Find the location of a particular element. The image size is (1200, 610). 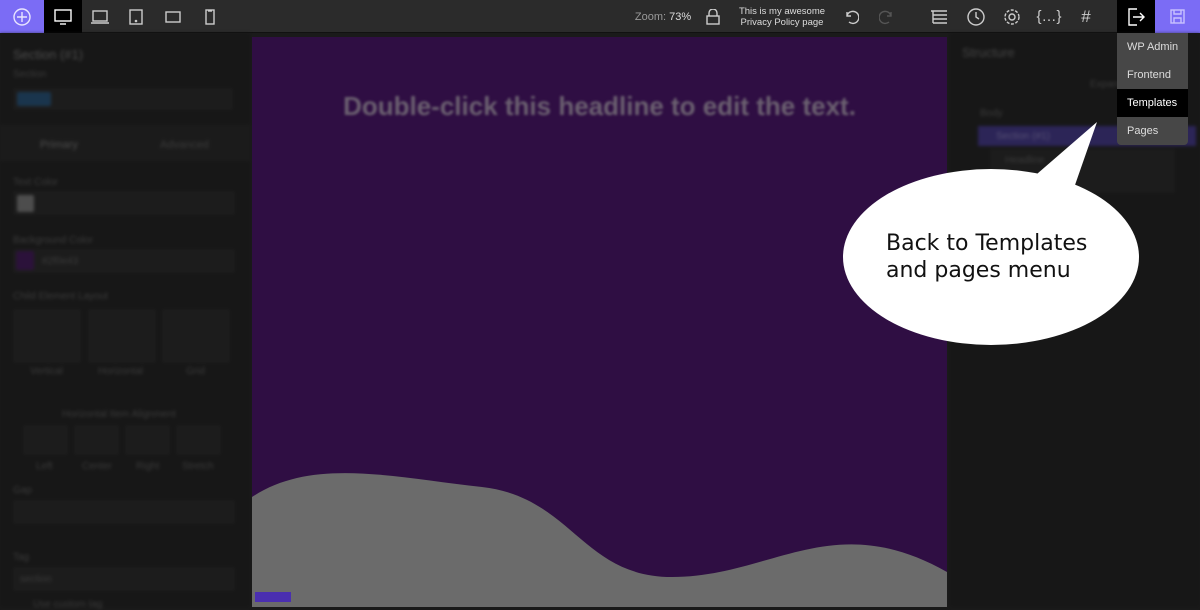

tab-primary: Primary is located at coordinates (59, 145).